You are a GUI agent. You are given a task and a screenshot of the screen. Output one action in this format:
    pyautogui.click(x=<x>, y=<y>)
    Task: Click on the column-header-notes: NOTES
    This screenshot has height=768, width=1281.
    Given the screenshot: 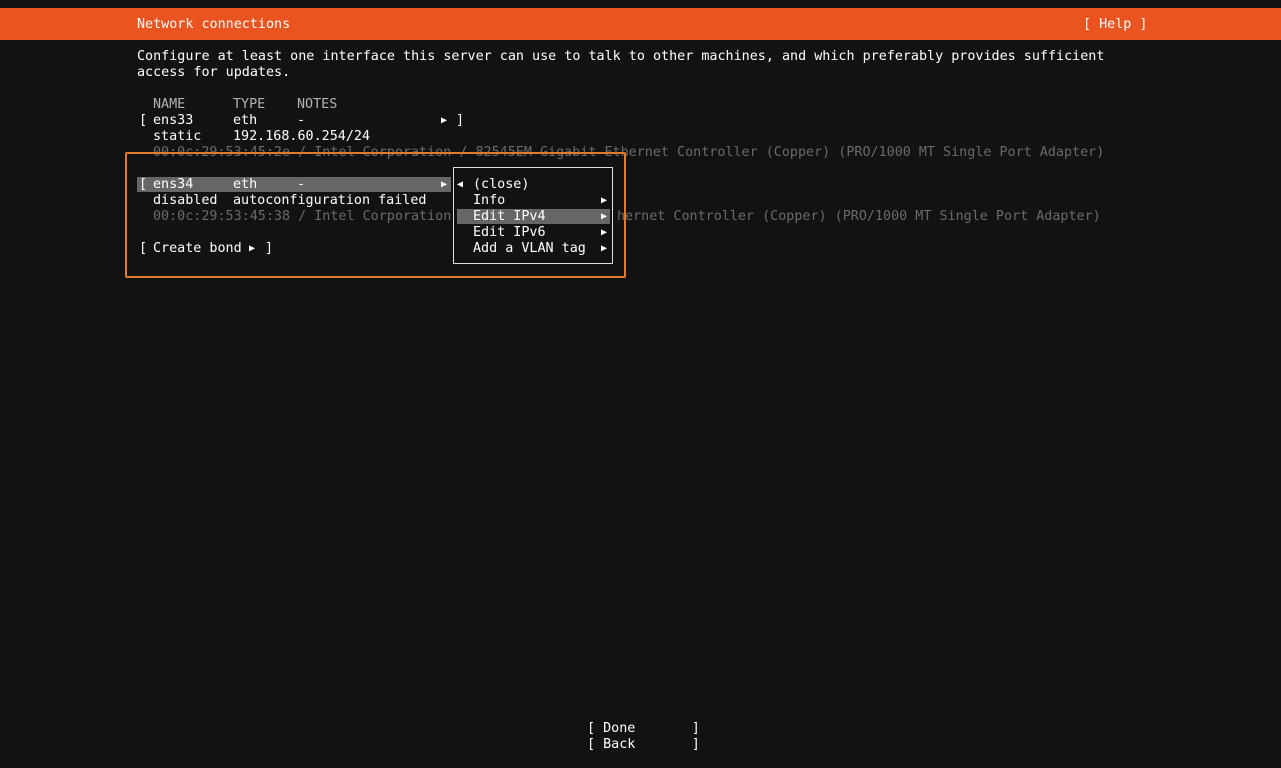 What is the action you would take?
    pyautogui.click(x=317, y=104)
    